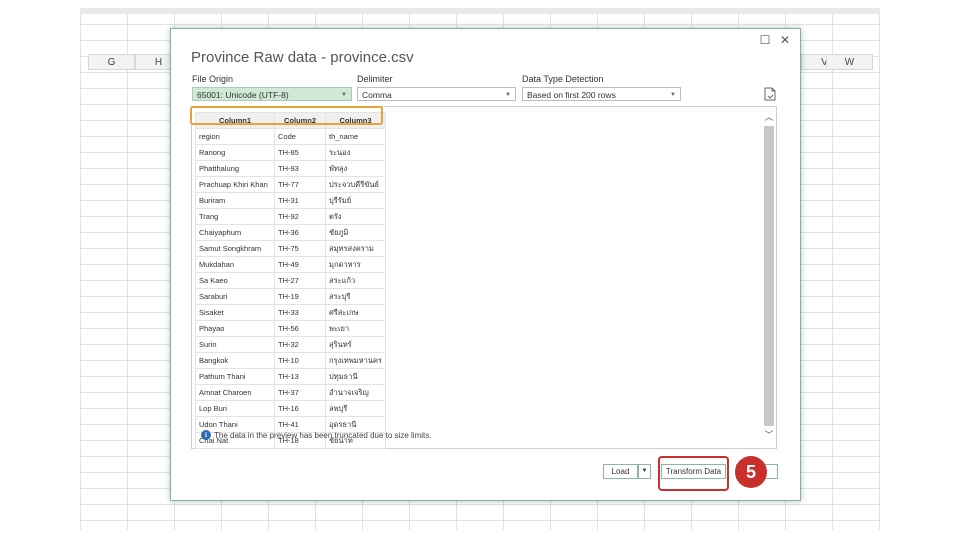  What do you see at coordinates (480, 11) in the screenshot?
I see `sheet-top-bar` at bounding box center [480, 11].